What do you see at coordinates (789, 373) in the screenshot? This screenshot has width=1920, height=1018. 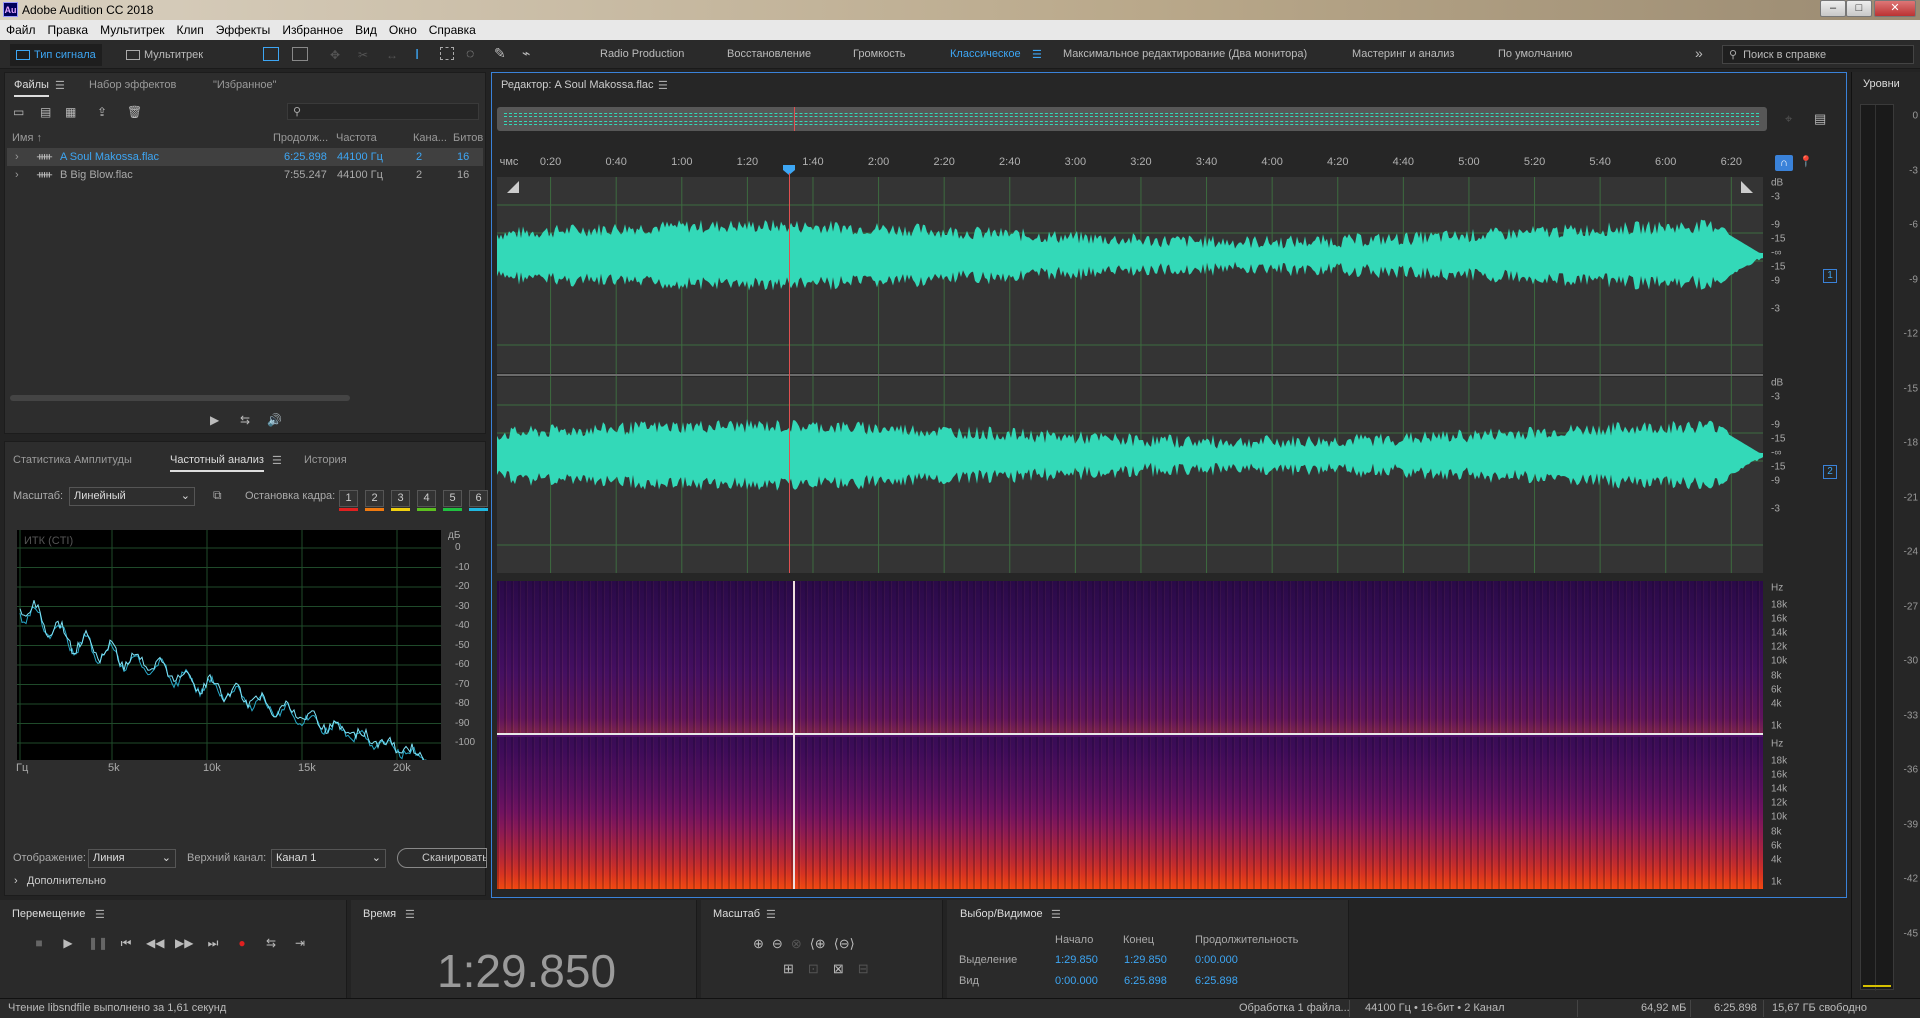 I see `playhead-line` at bounding box center [789, 373].